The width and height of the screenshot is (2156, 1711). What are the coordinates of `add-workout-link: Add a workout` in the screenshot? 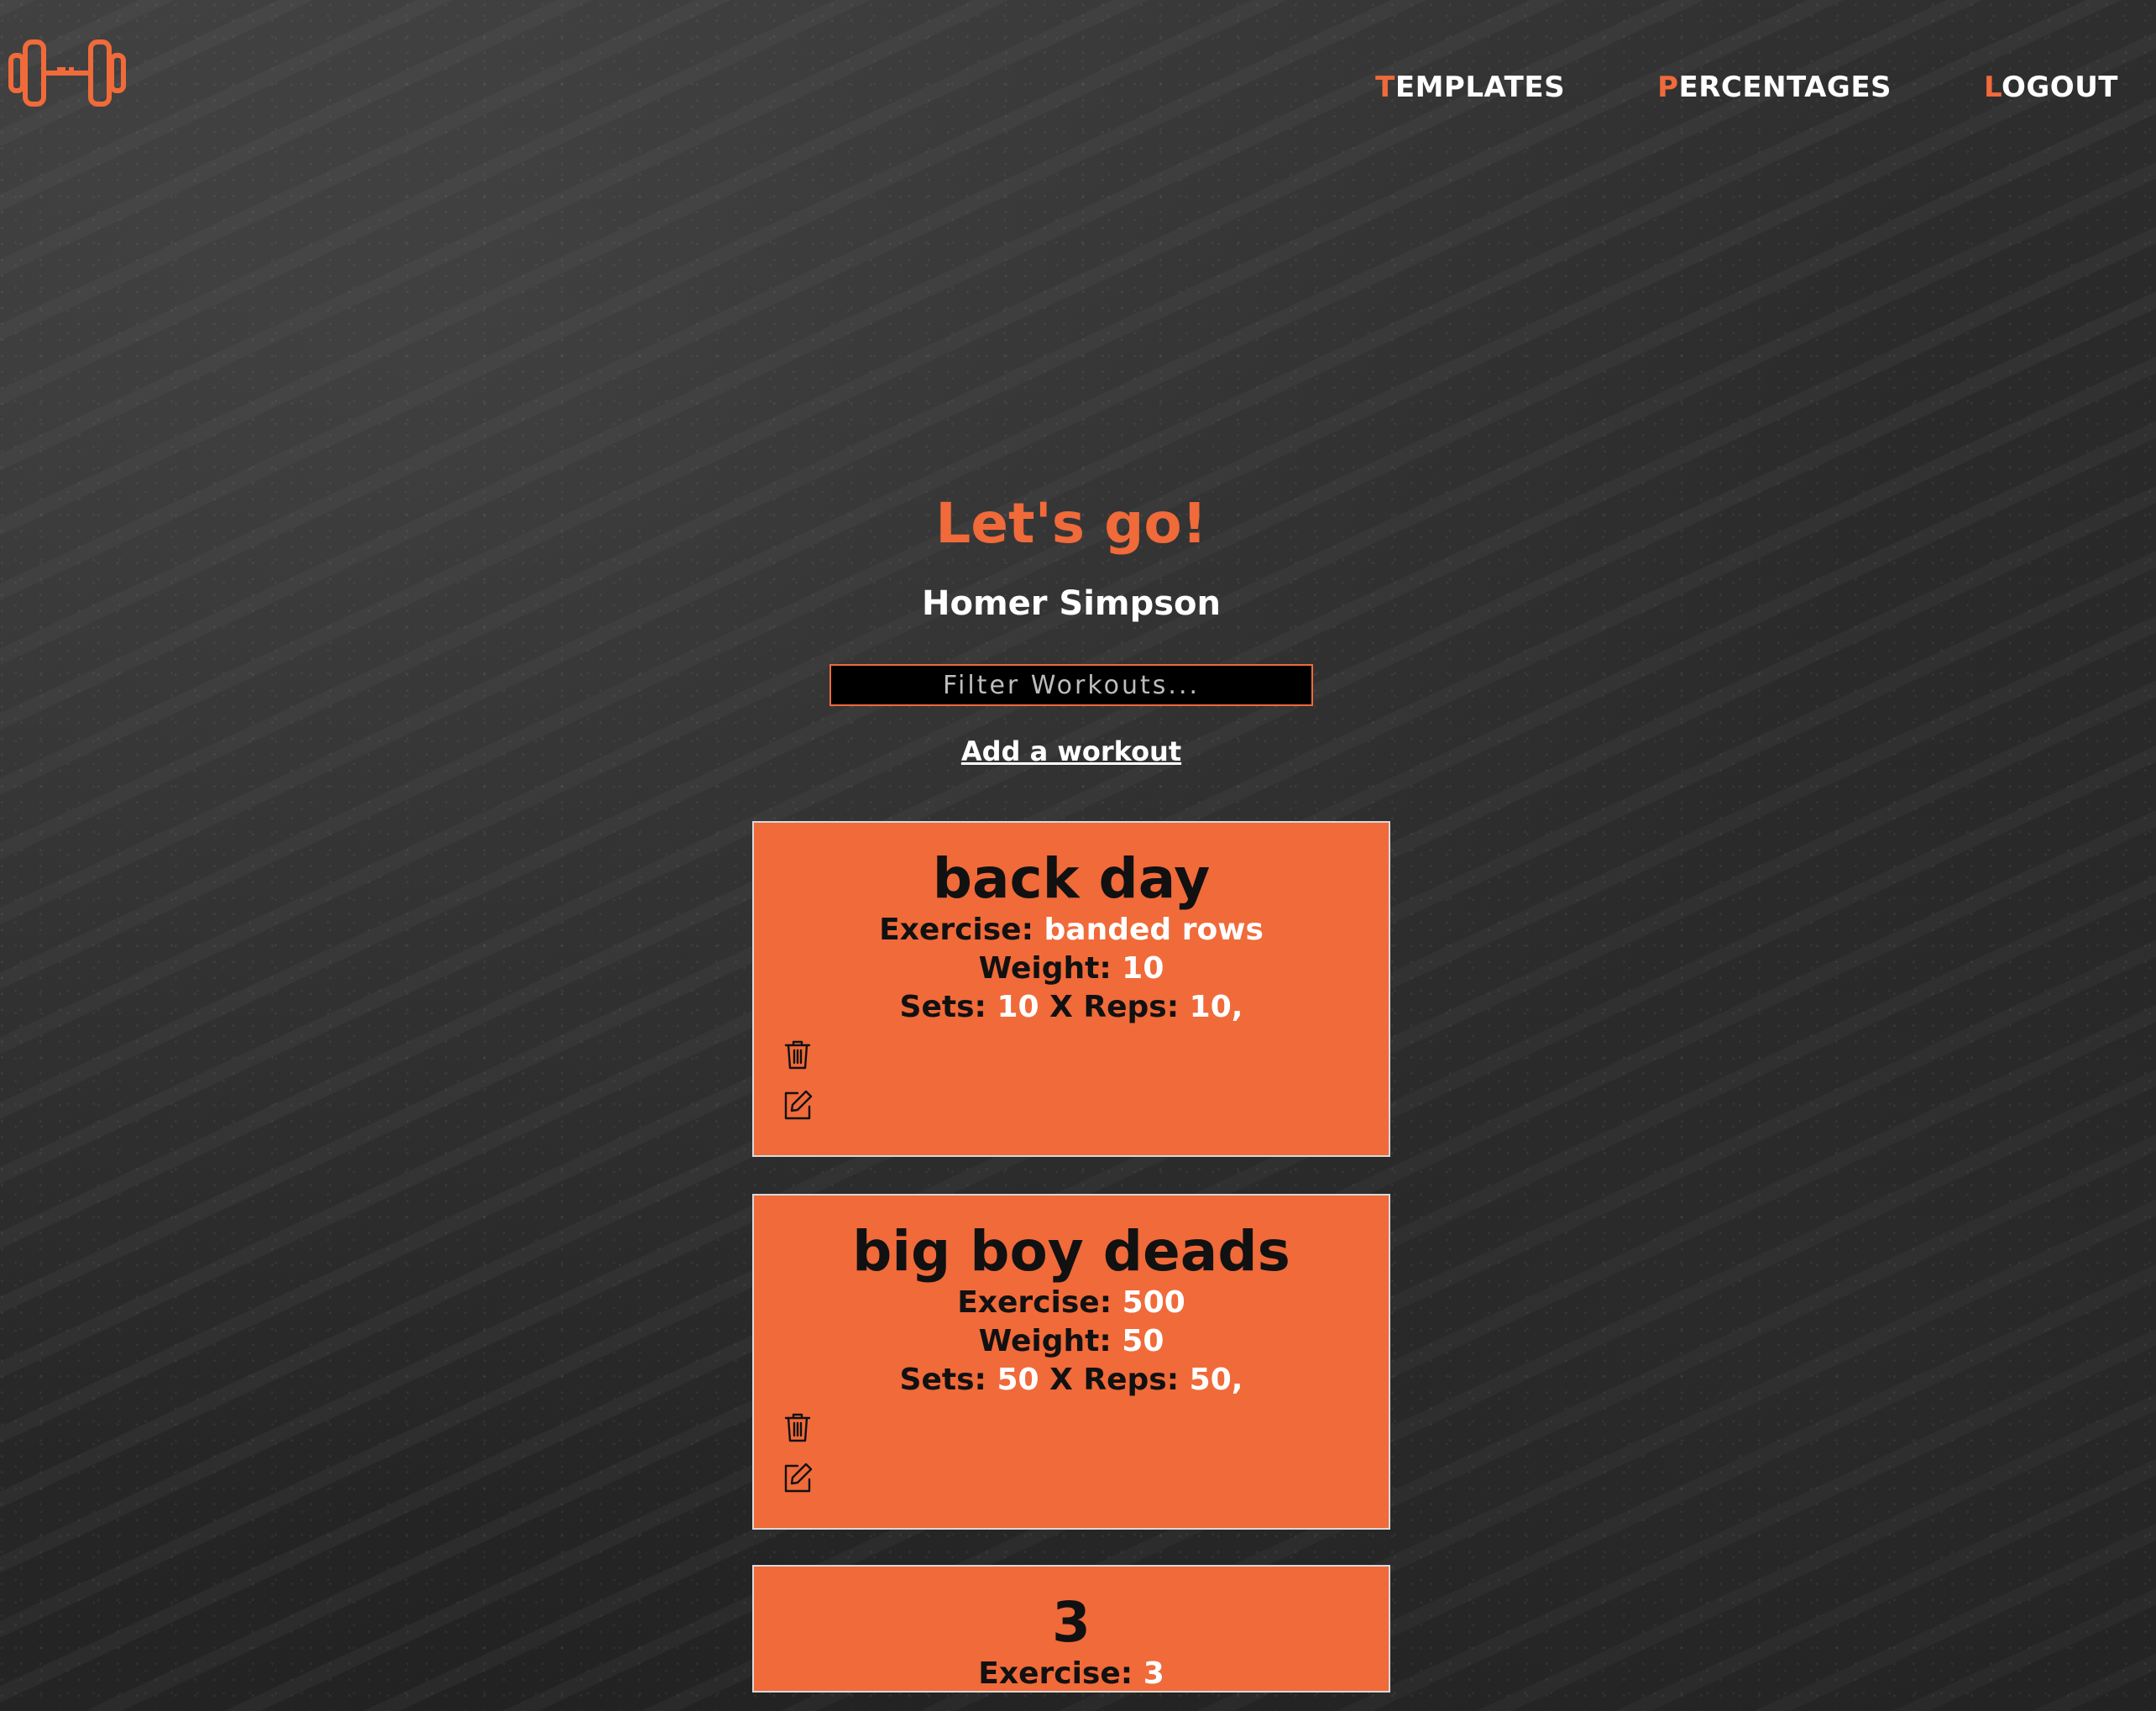 It's located at (1071, 751).